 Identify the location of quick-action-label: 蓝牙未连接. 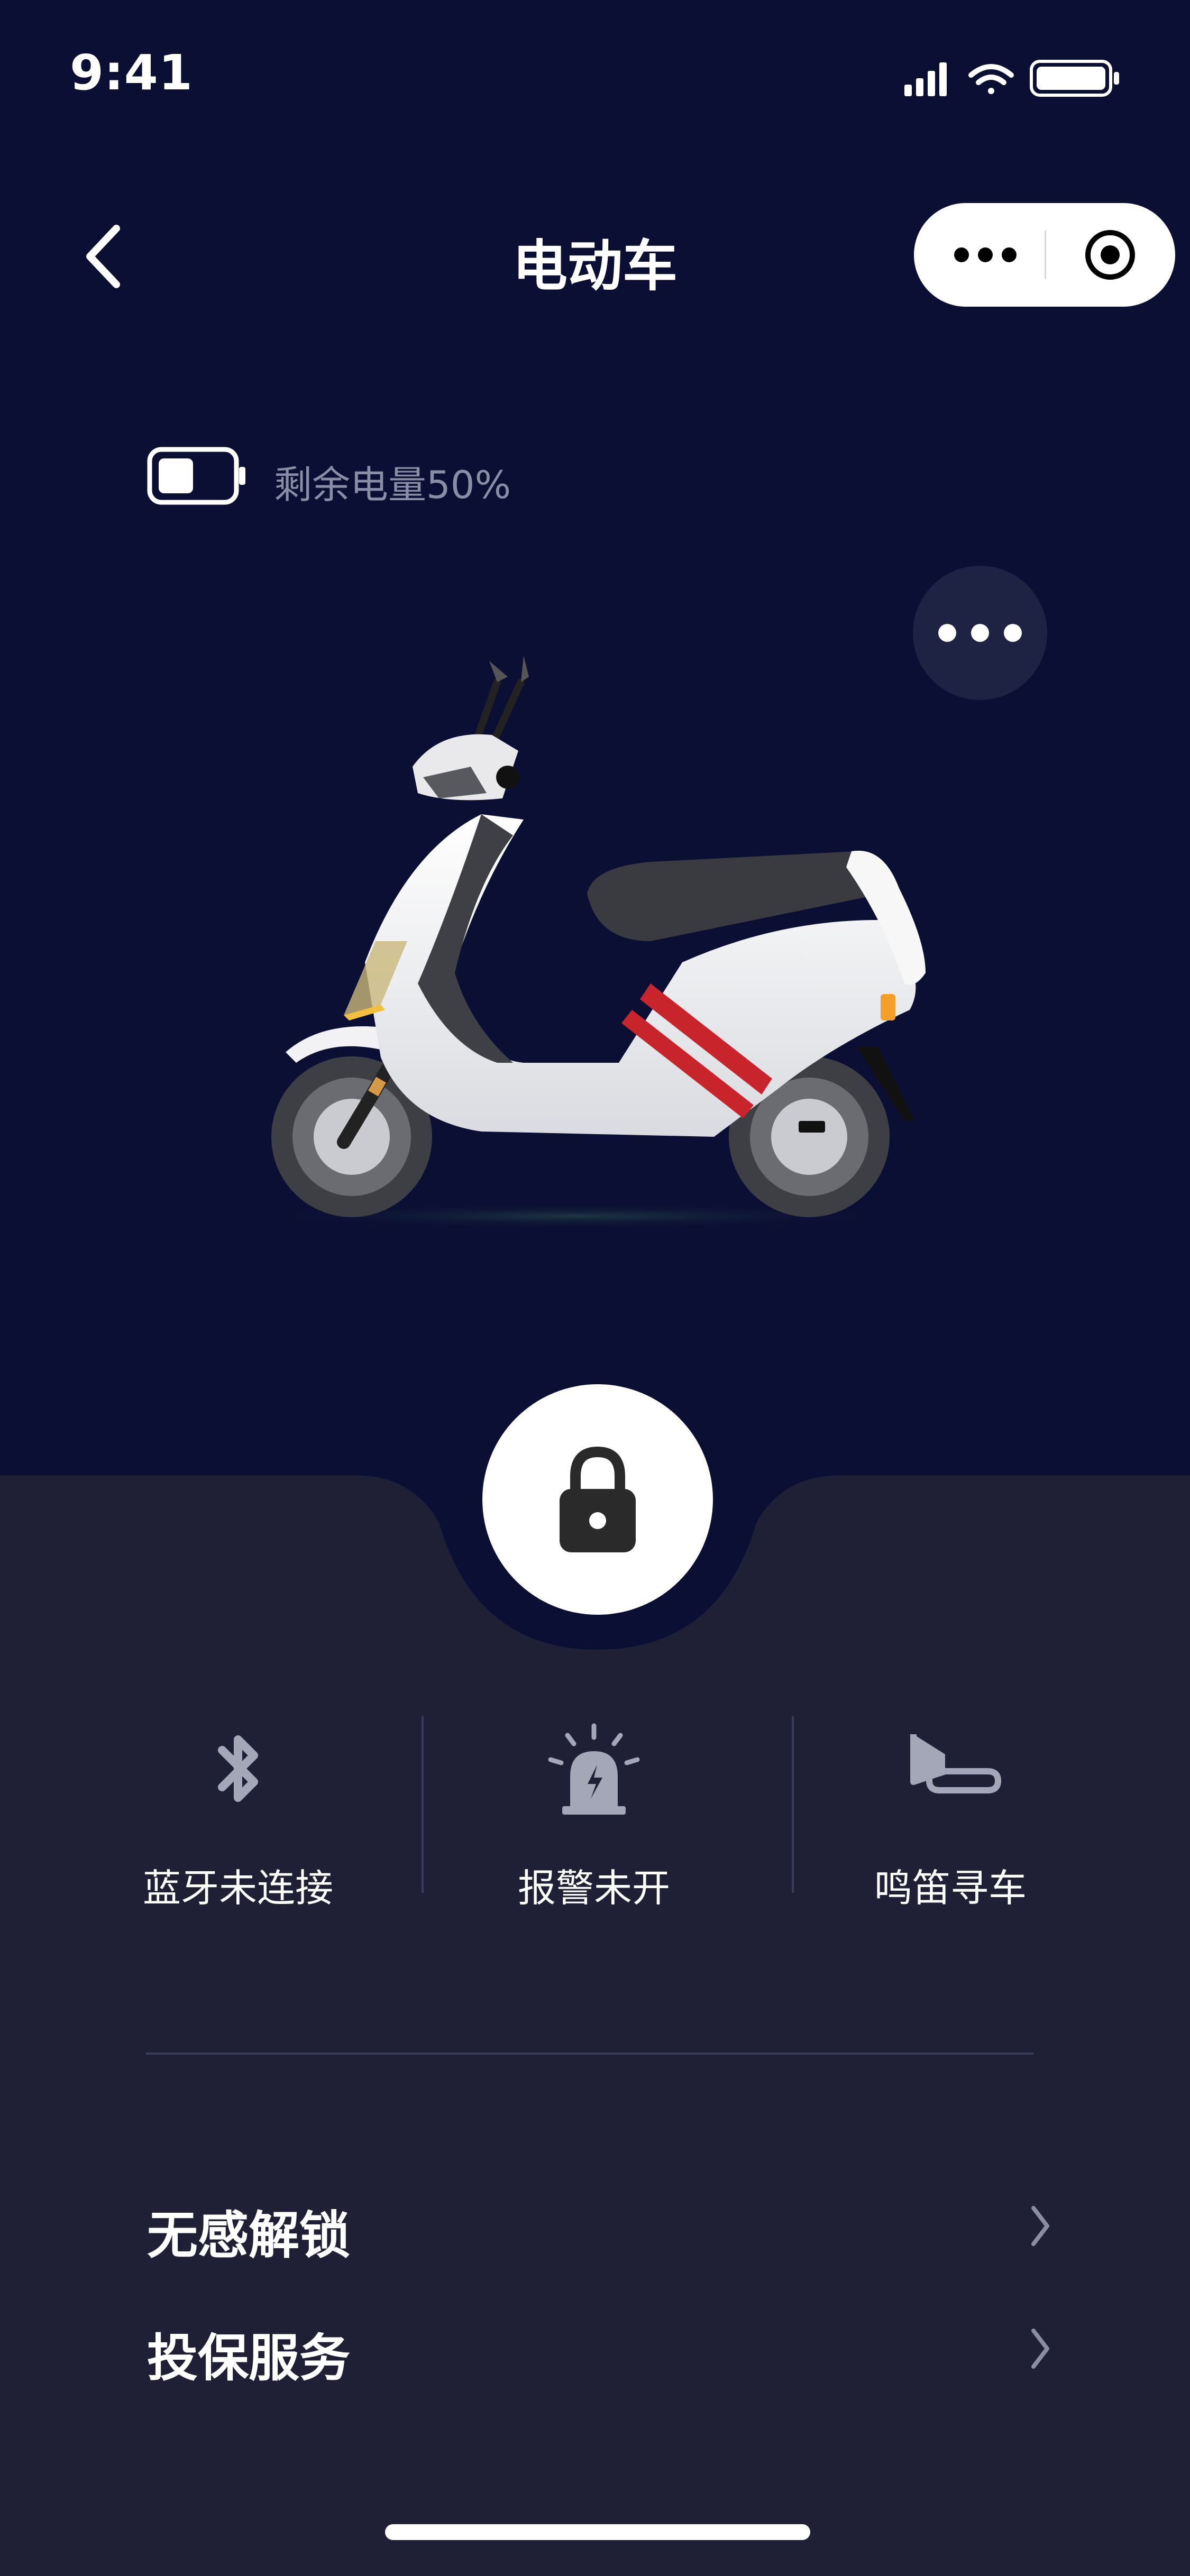
(237, 1888).